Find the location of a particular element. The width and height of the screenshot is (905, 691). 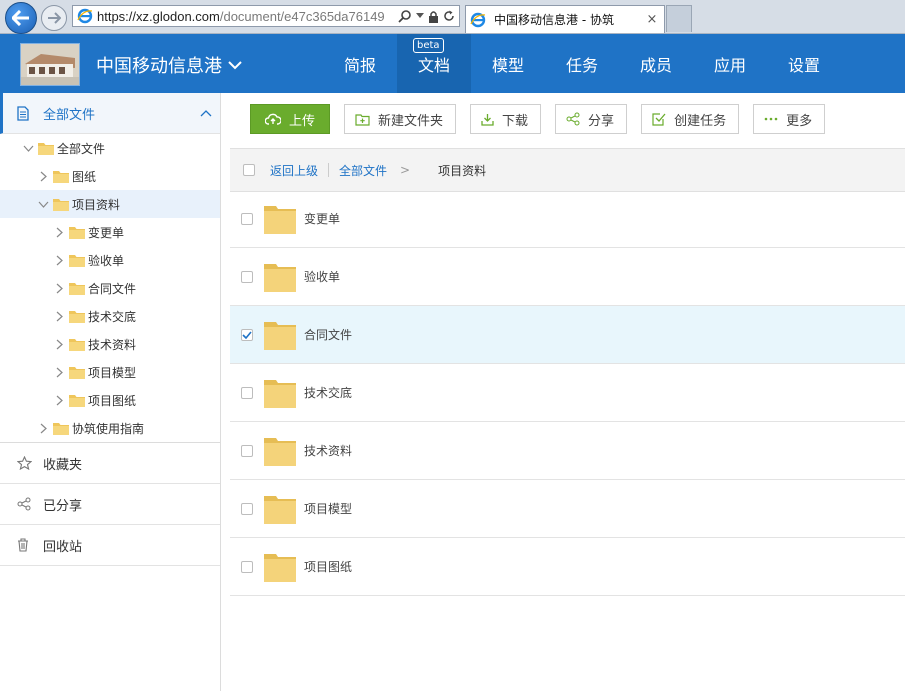

project-logo is located at coordinates (50, 64).